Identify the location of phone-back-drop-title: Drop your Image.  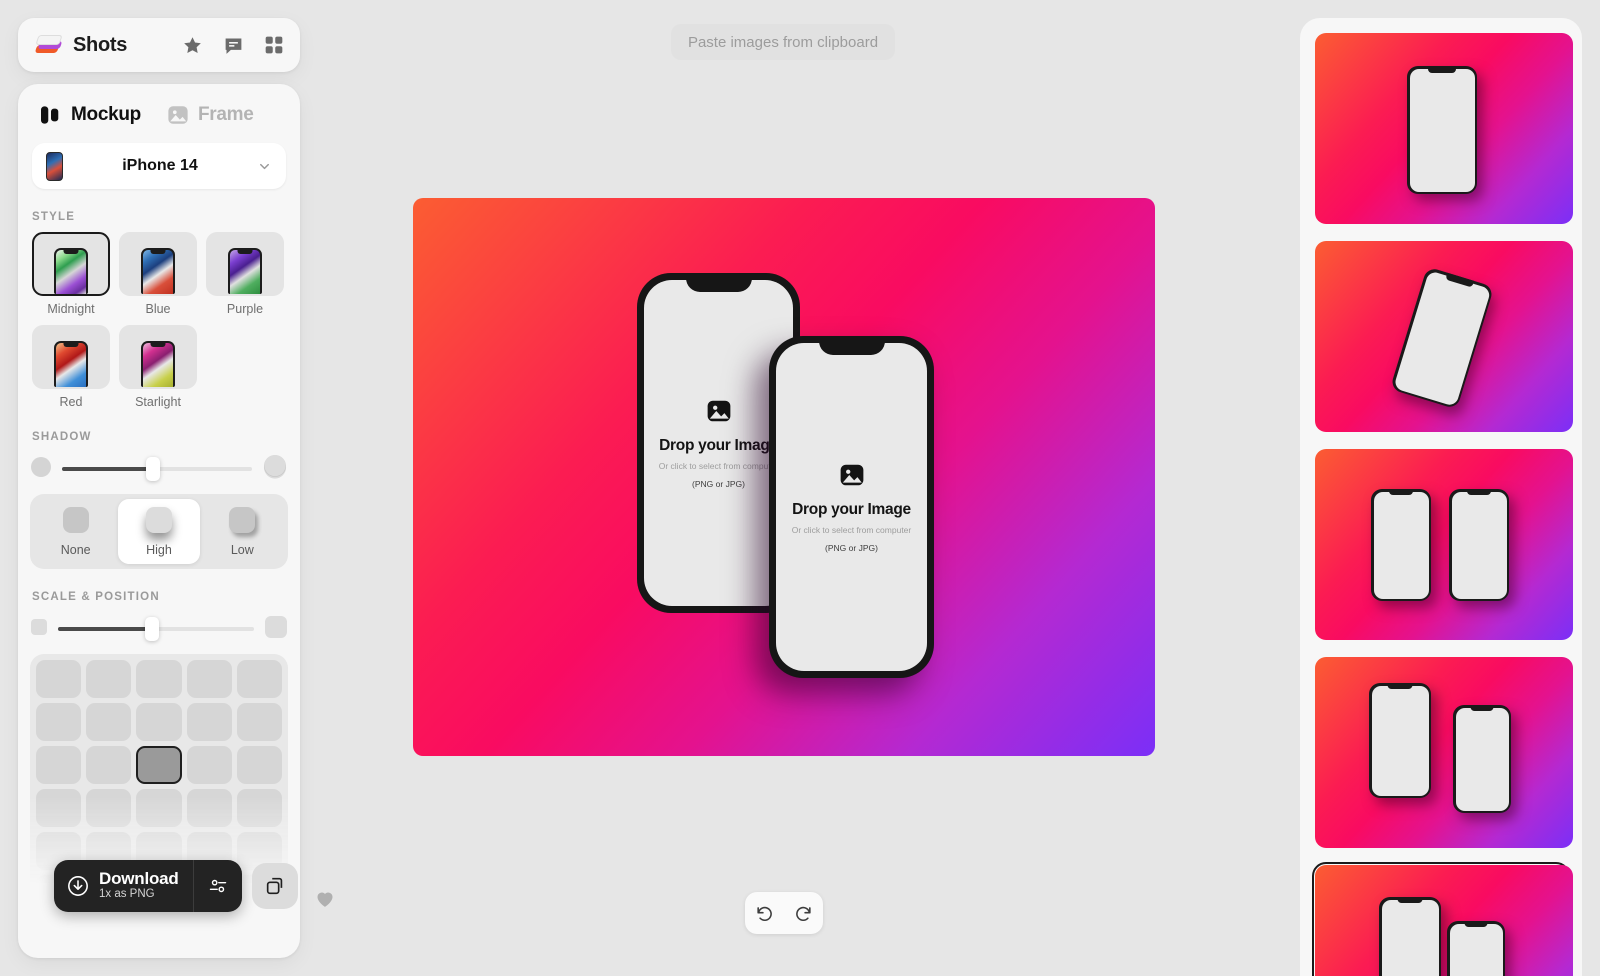
(718, 445).